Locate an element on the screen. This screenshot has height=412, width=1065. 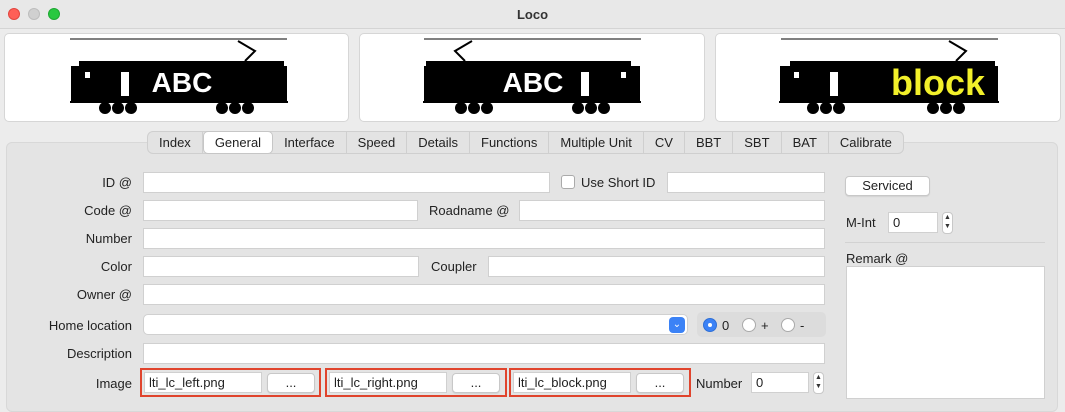
number-label: Number is located at coordinates (108, 238).